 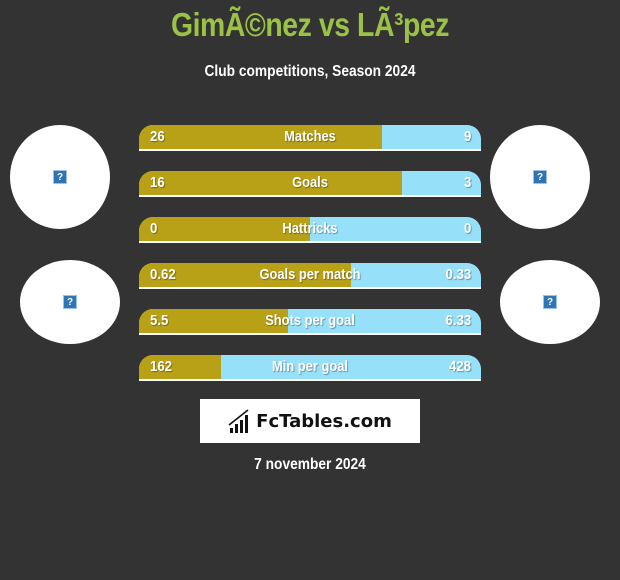 I want to click on right-value: 9, so click(x=467, y=136).